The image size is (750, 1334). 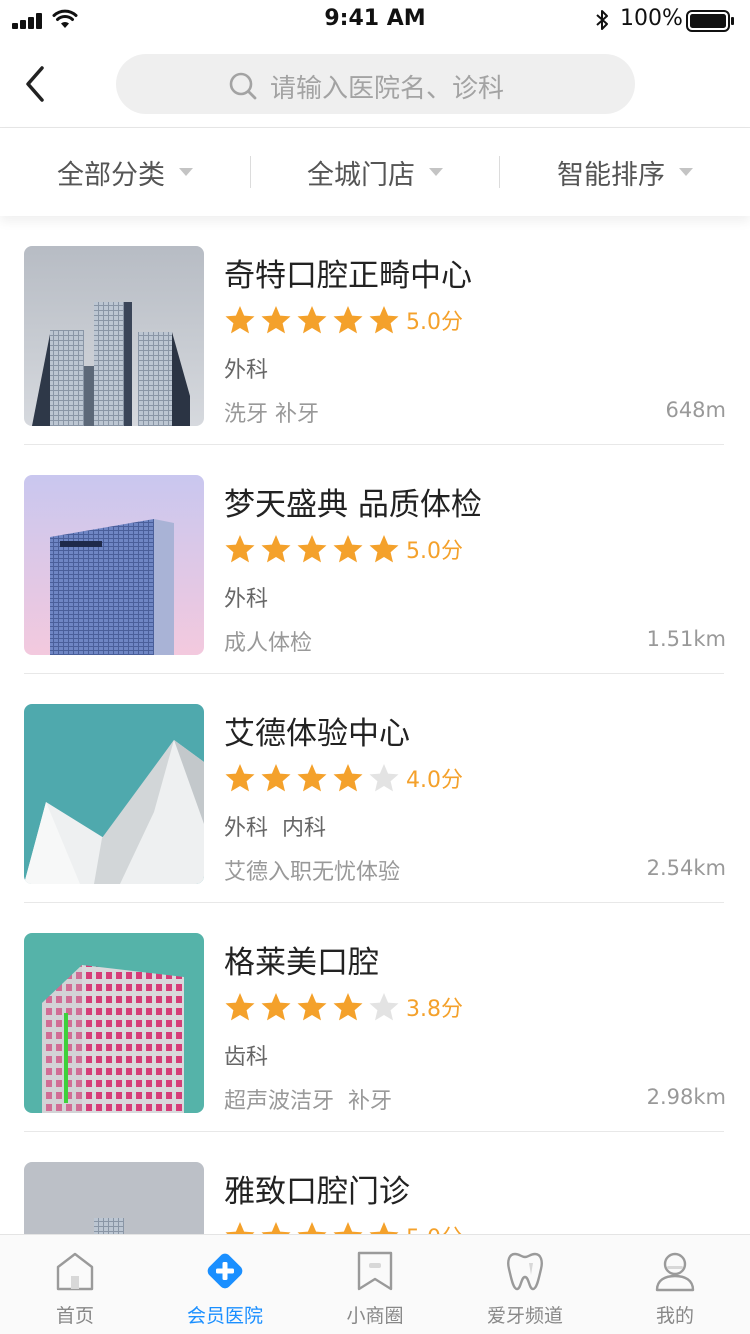 I want to click on clinic-distance: 1.51km, so click(x=686, y=639).